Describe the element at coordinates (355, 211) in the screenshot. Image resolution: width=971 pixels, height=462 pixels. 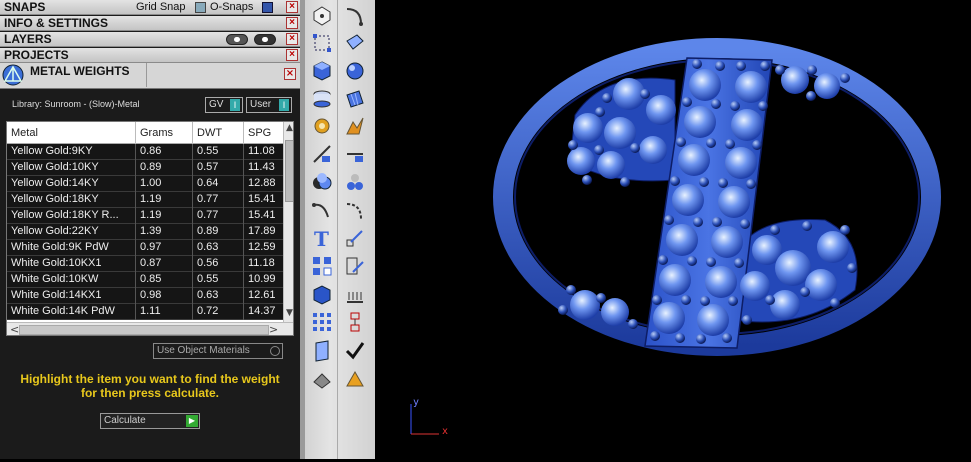
I see `fillet-icon` at that location.